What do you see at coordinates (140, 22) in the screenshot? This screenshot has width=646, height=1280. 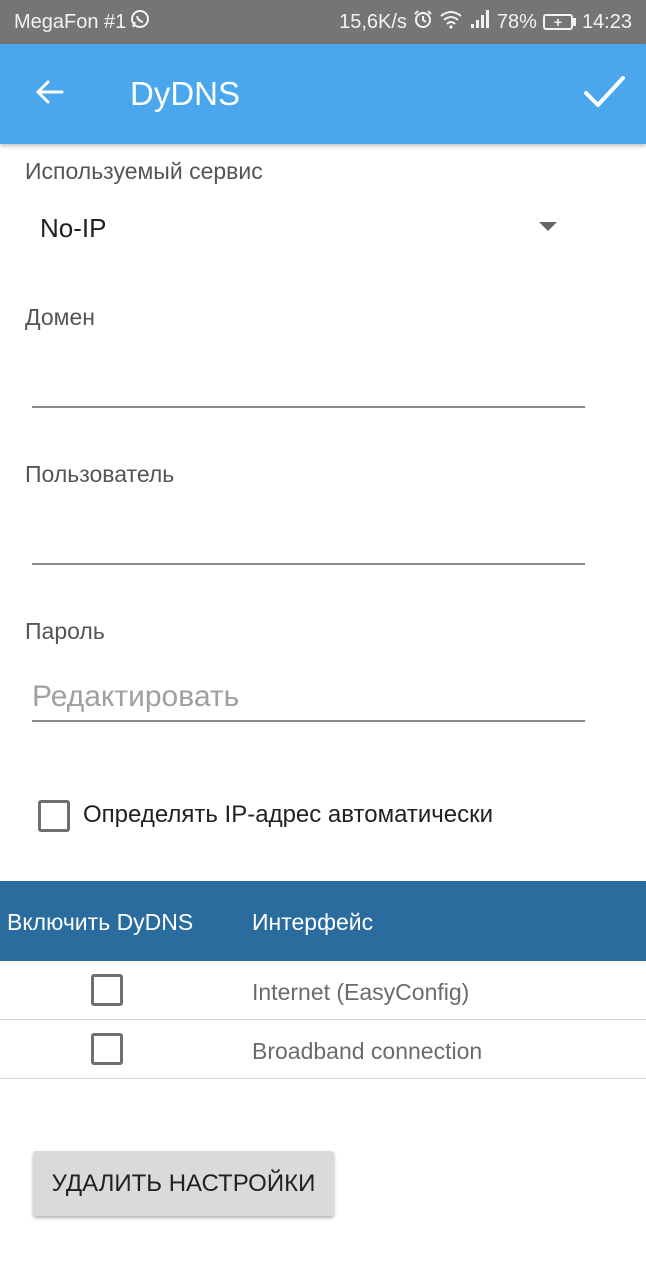 I see `whatsapp-icon` at bounding box center [140, 22].